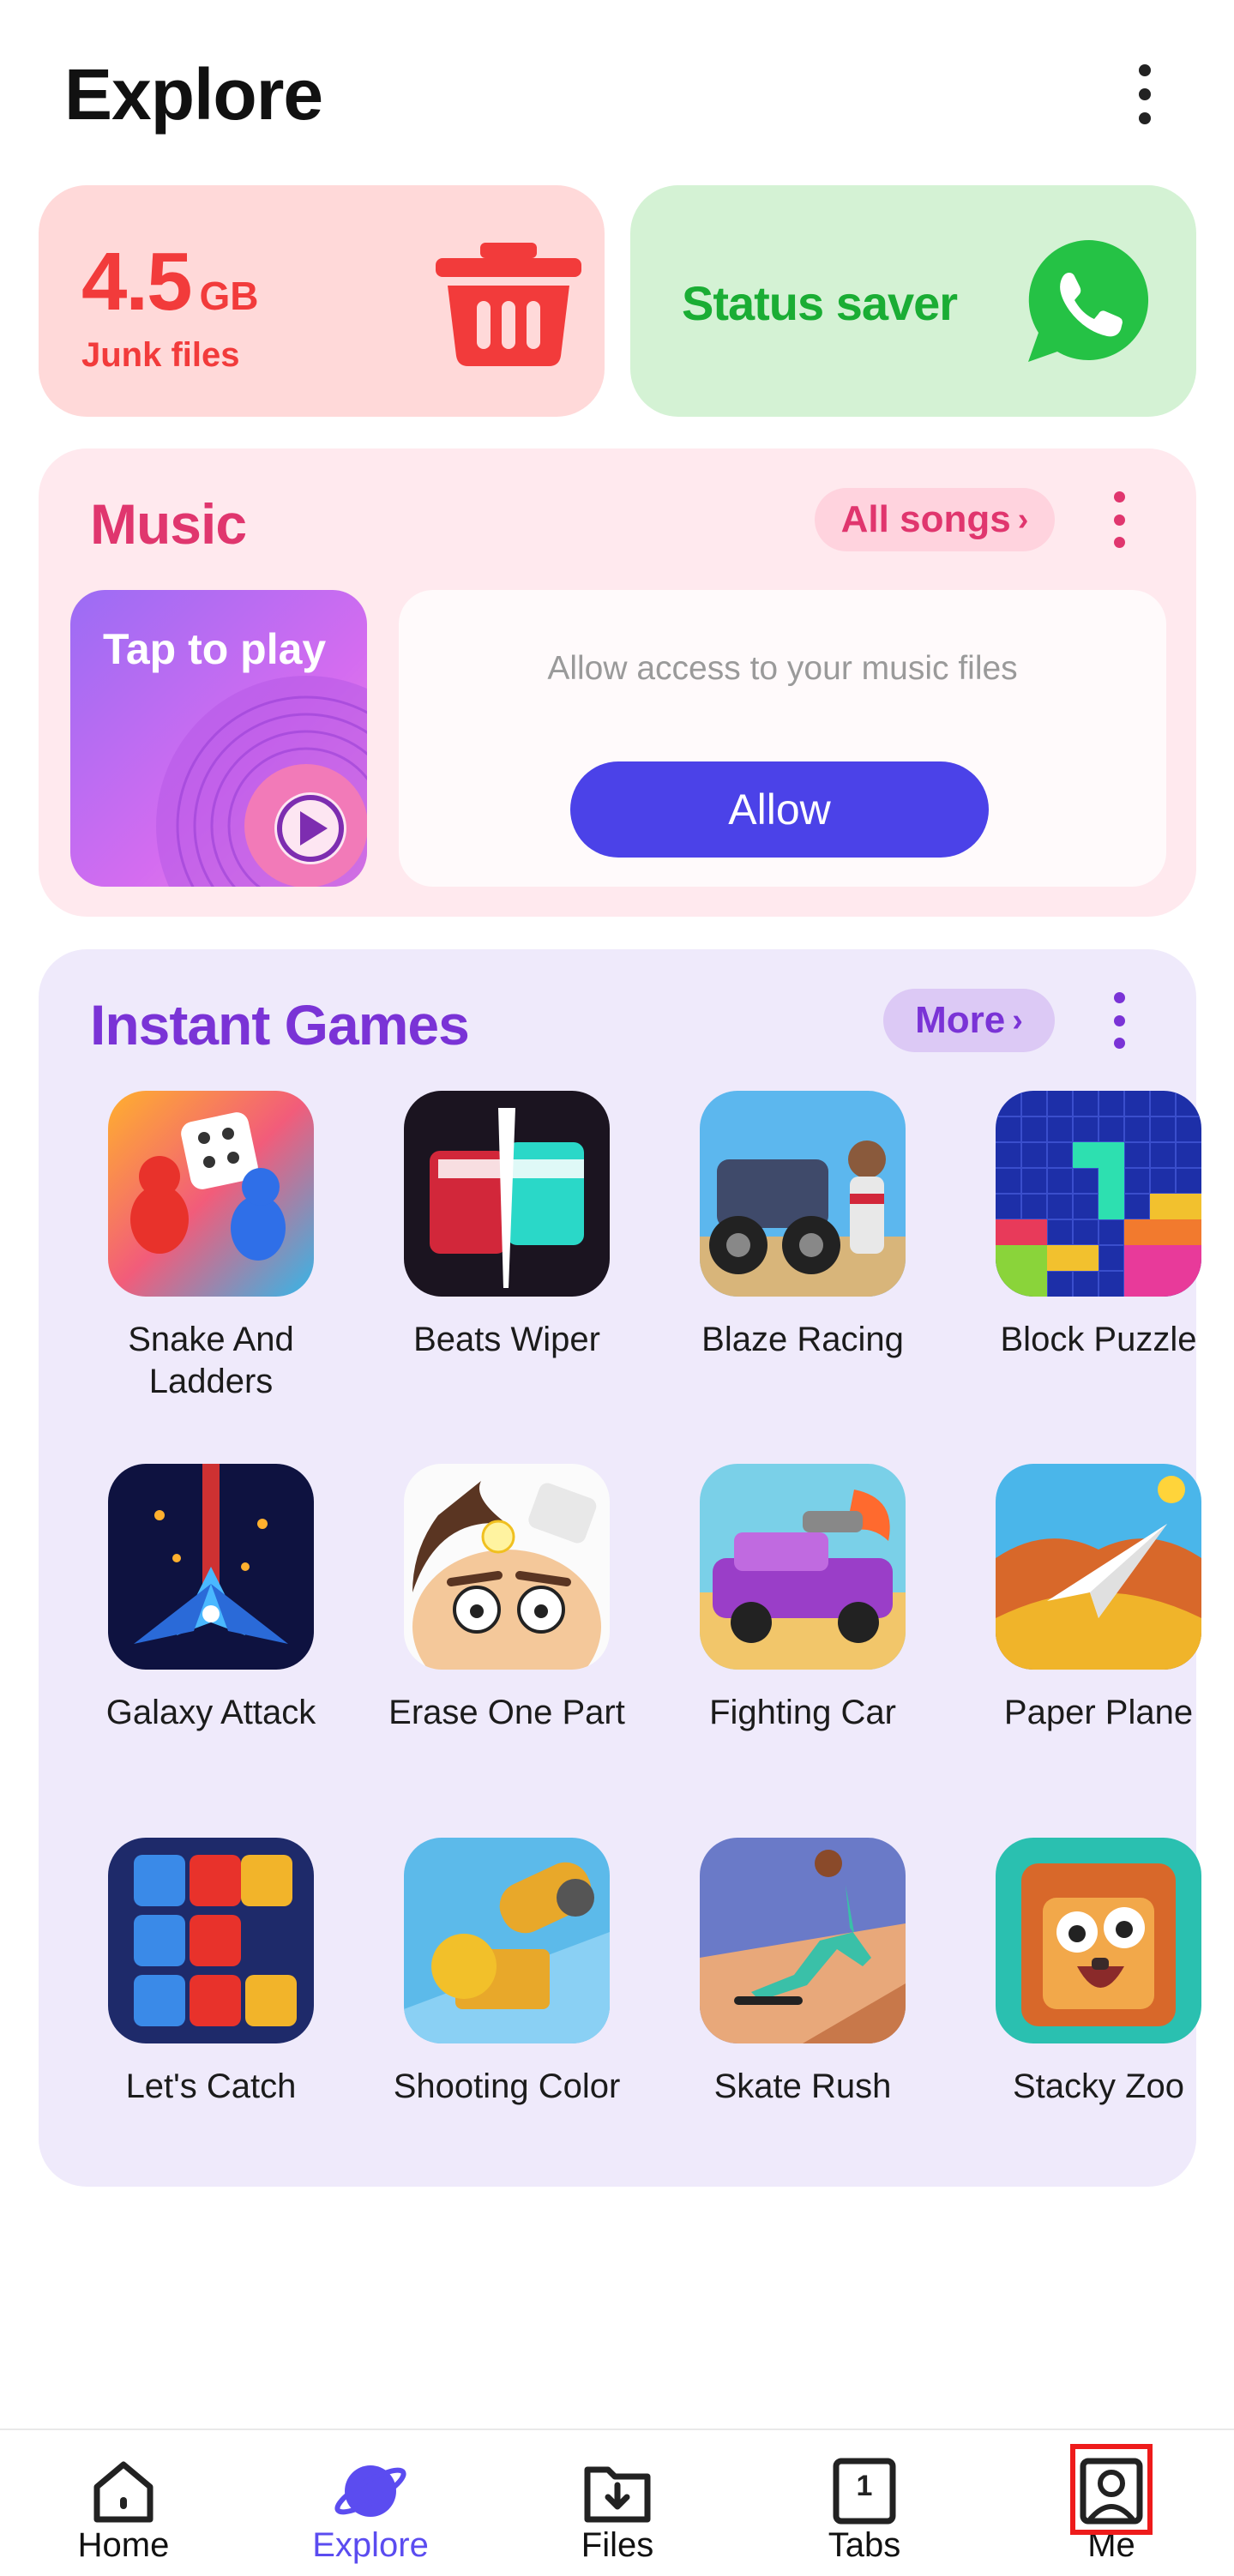  I want to click on game-tile: Let's Catch, so click(211, 1973).